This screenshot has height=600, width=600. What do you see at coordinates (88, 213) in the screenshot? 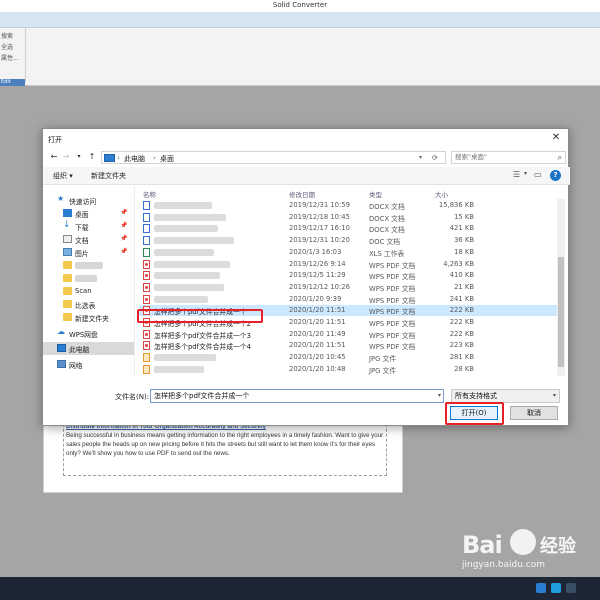
I see `nav-desktop: 桌面 📌` at bounding box center [88, 213].